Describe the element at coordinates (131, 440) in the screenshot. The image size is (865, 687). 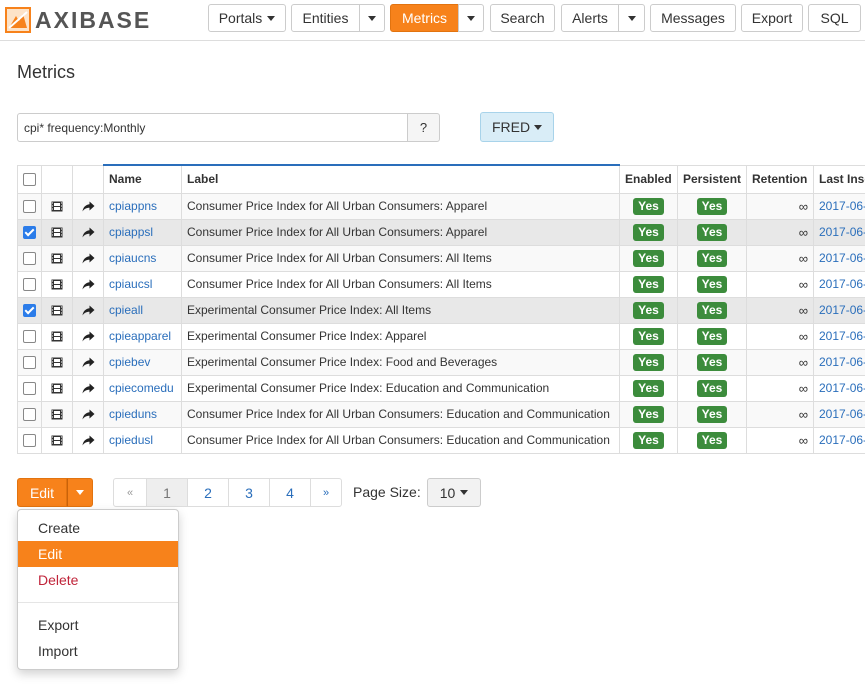
I see `metric-name-link: cpiedusl` at that location.